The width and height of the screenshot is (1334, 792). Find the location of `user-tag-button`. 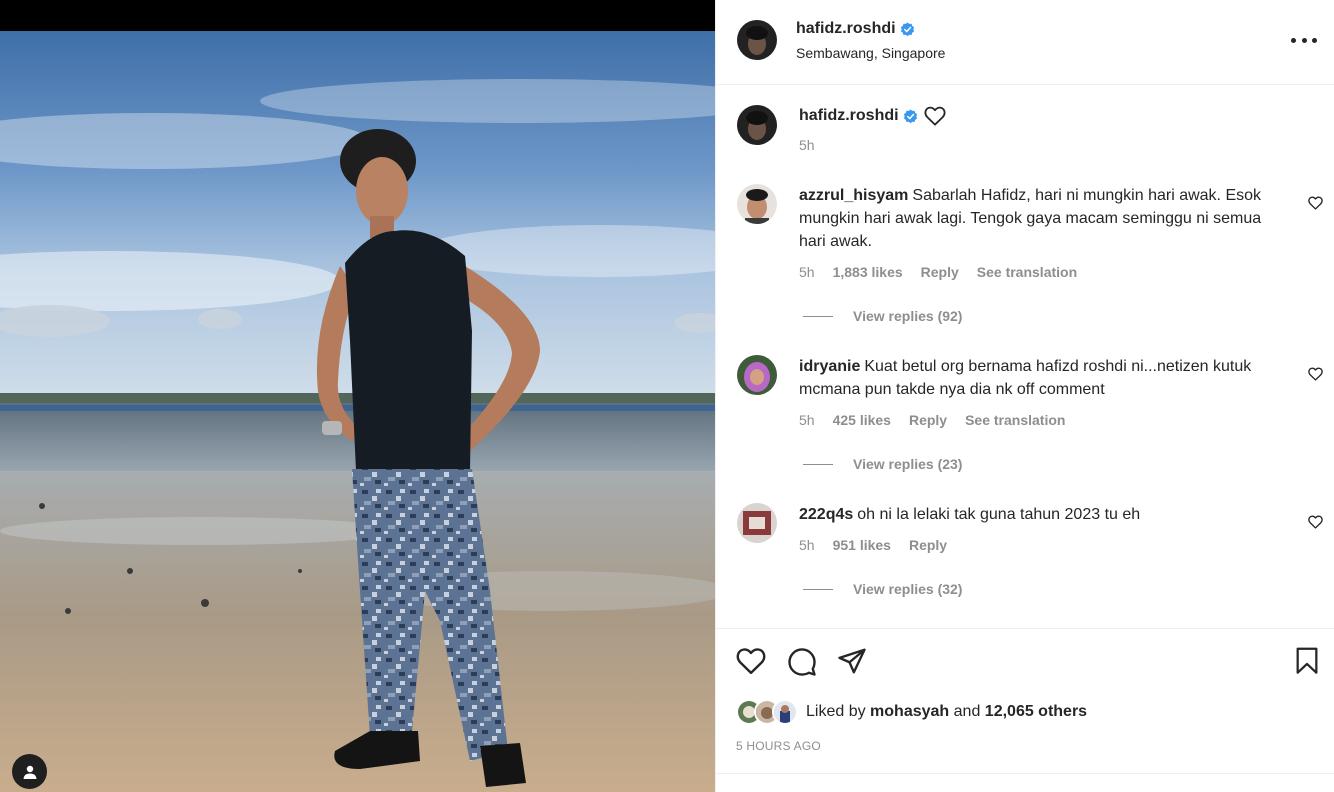

user-tag-button is located at coordinates (29, 771).